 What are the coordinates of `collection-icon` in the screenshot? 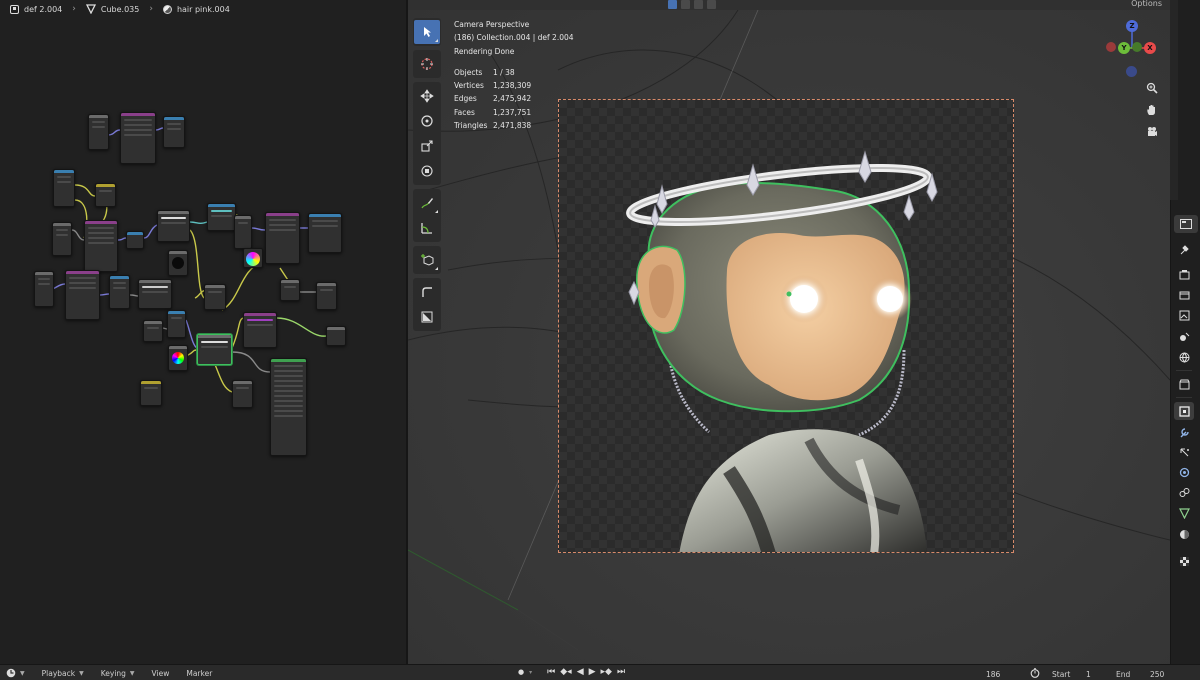 It's located at (1184, 384).